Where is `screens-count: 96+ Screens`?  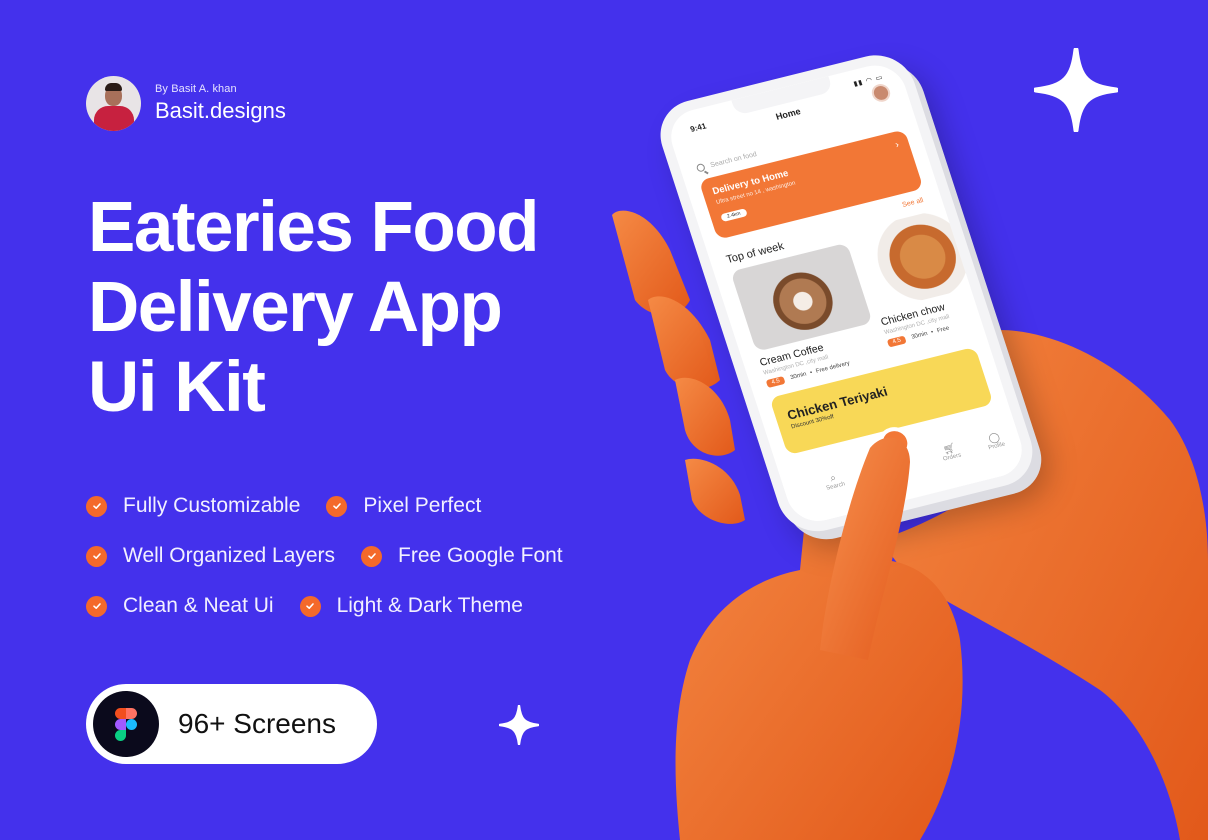
screens-count: 96+ Screens is located at coordinates (257, 723).